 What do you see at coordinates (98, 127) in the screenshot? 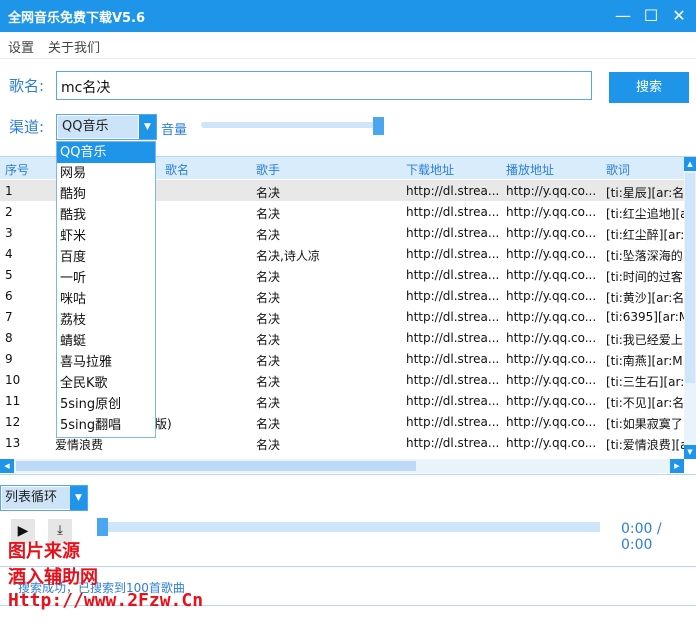
I see `channel-selected-value: QQ音乐` at bounding box center [98, 127].